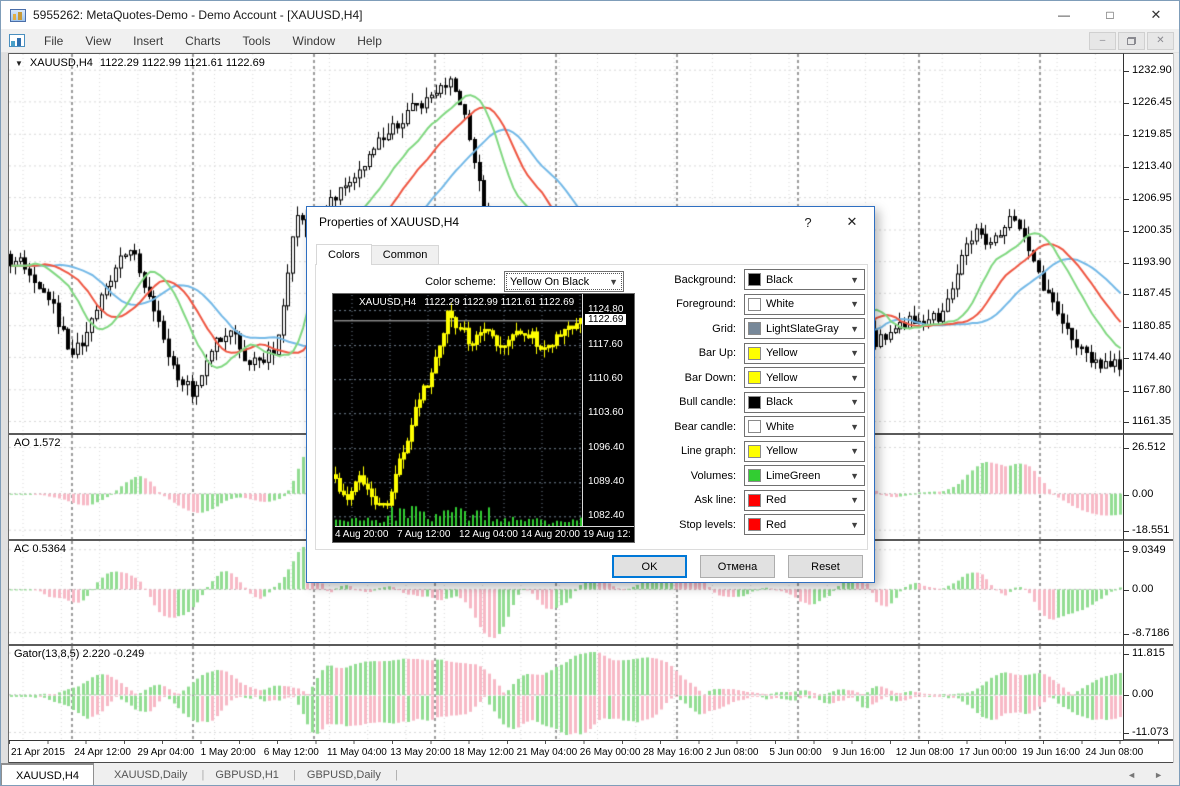 The width and height of the screenshot is (1180, 786). I want to click on minimize-button: —, so click(1064, 15).